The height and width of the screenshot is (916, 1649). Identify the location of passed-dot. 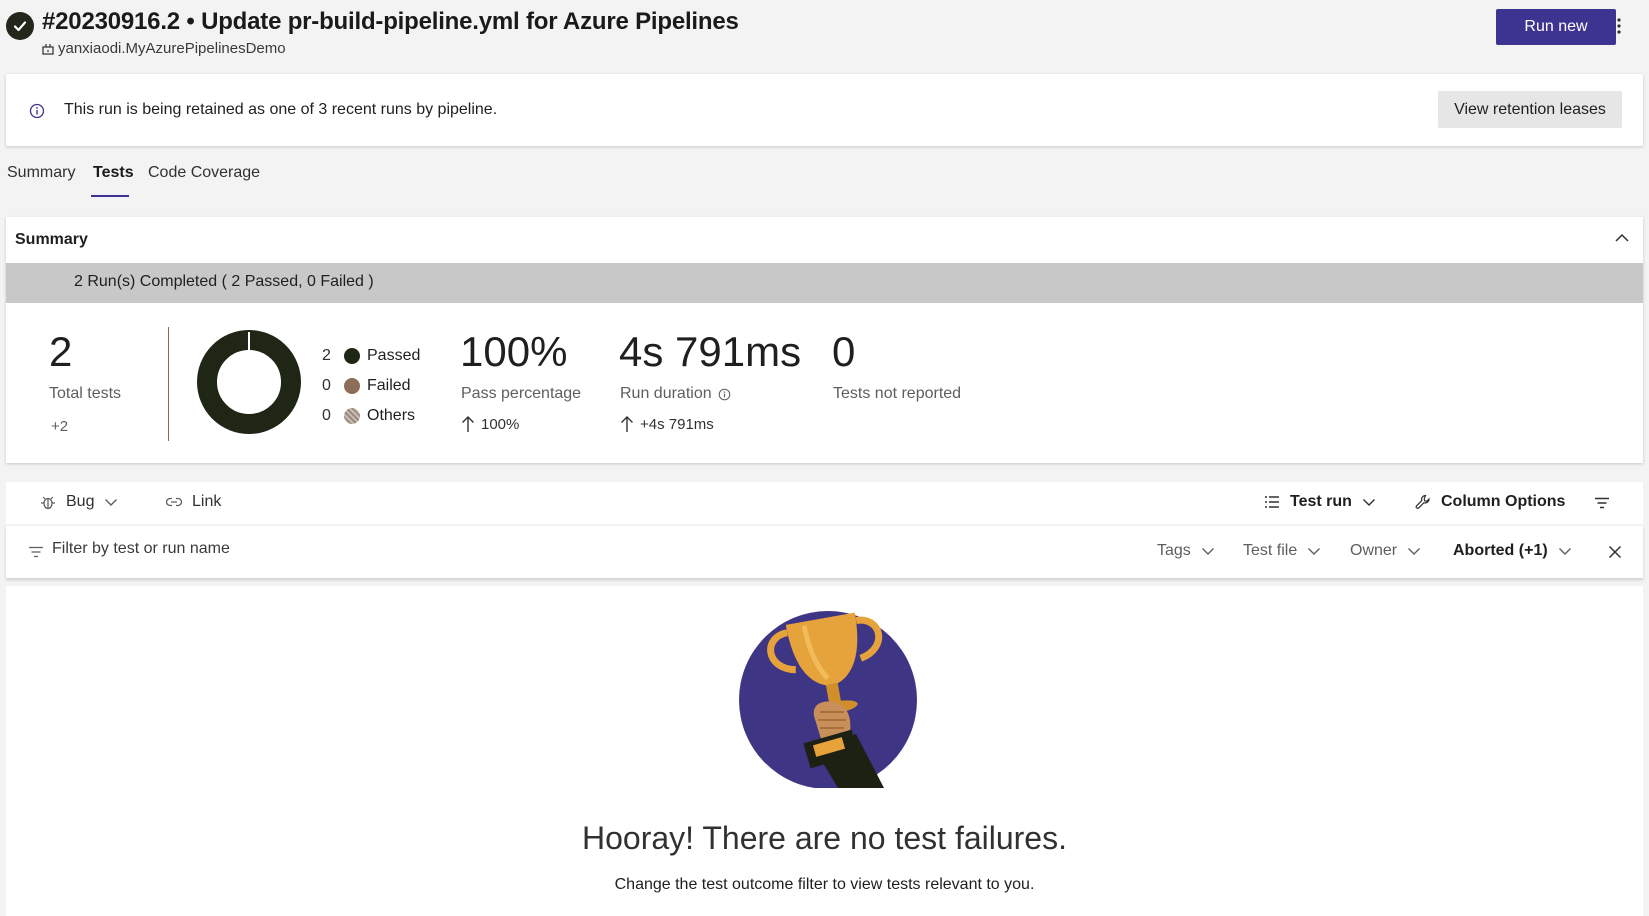
(352, 356).